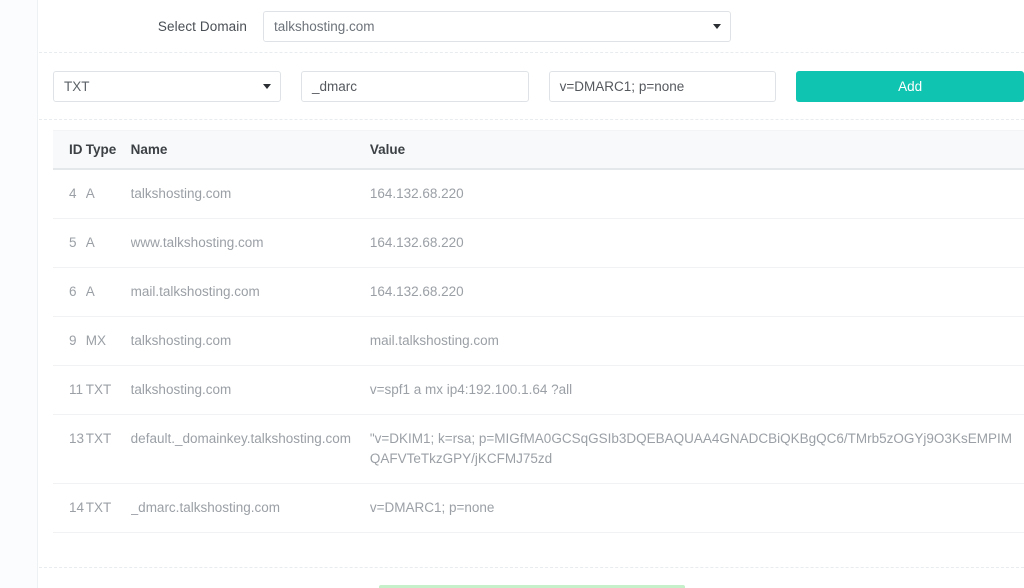  I want to click on cell-id: 11, so click(69, 390).